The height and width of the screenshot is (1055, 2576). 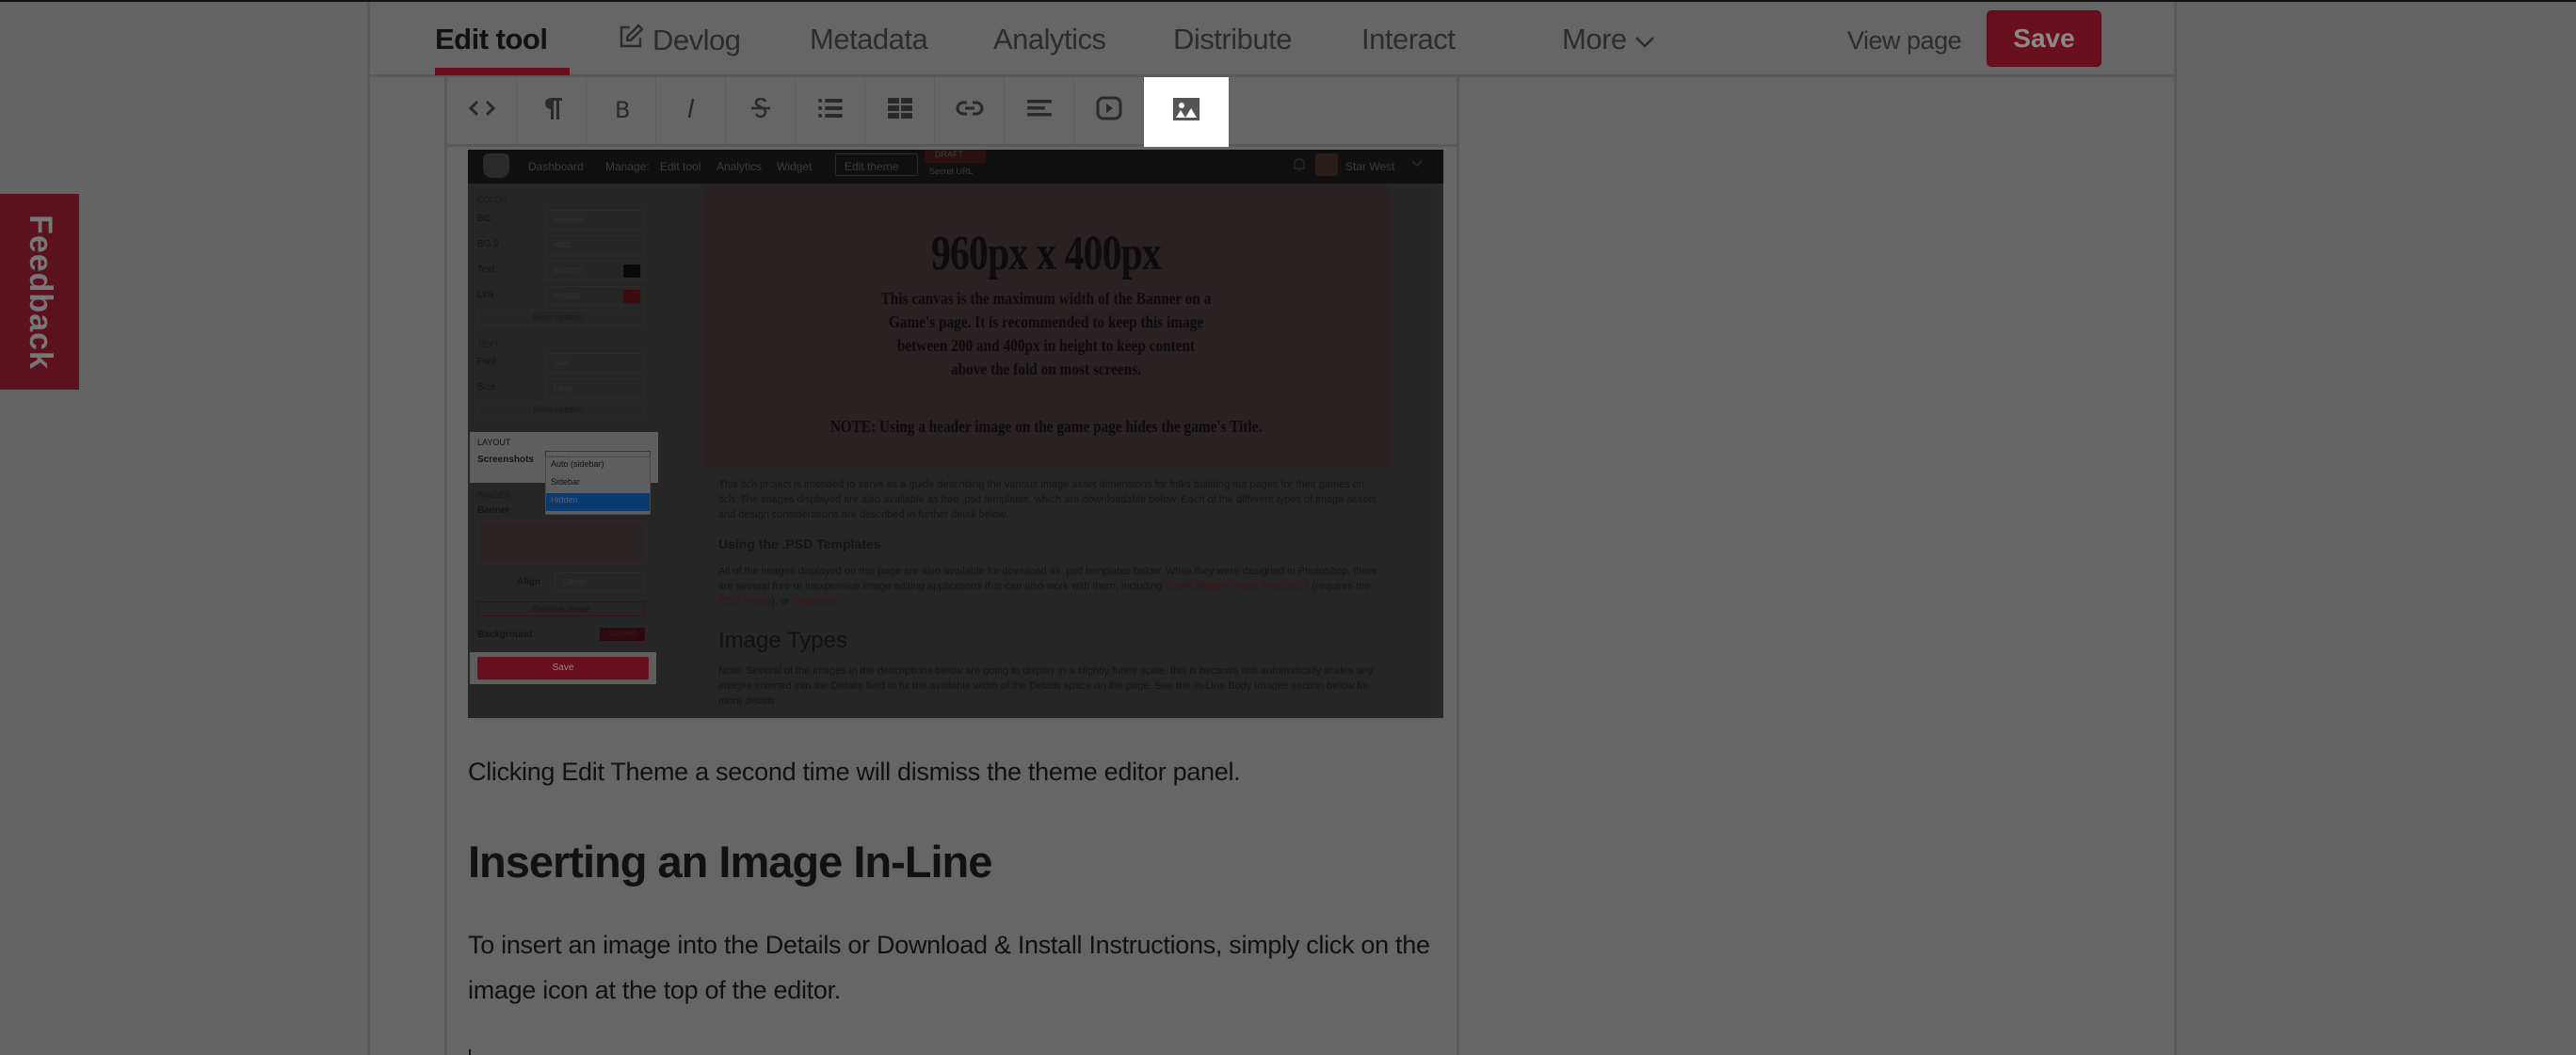 I want to click on tab-label: Interact, so click(x=1408, y=39).